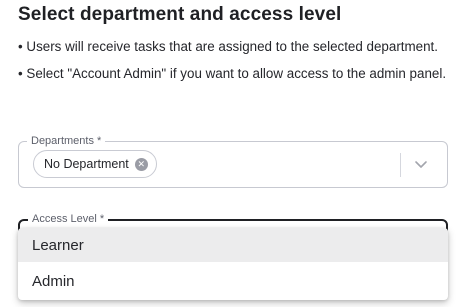 This screenshot has width=458, height=307. I want to click on department-chip-label: No Department, so click(86, 164).